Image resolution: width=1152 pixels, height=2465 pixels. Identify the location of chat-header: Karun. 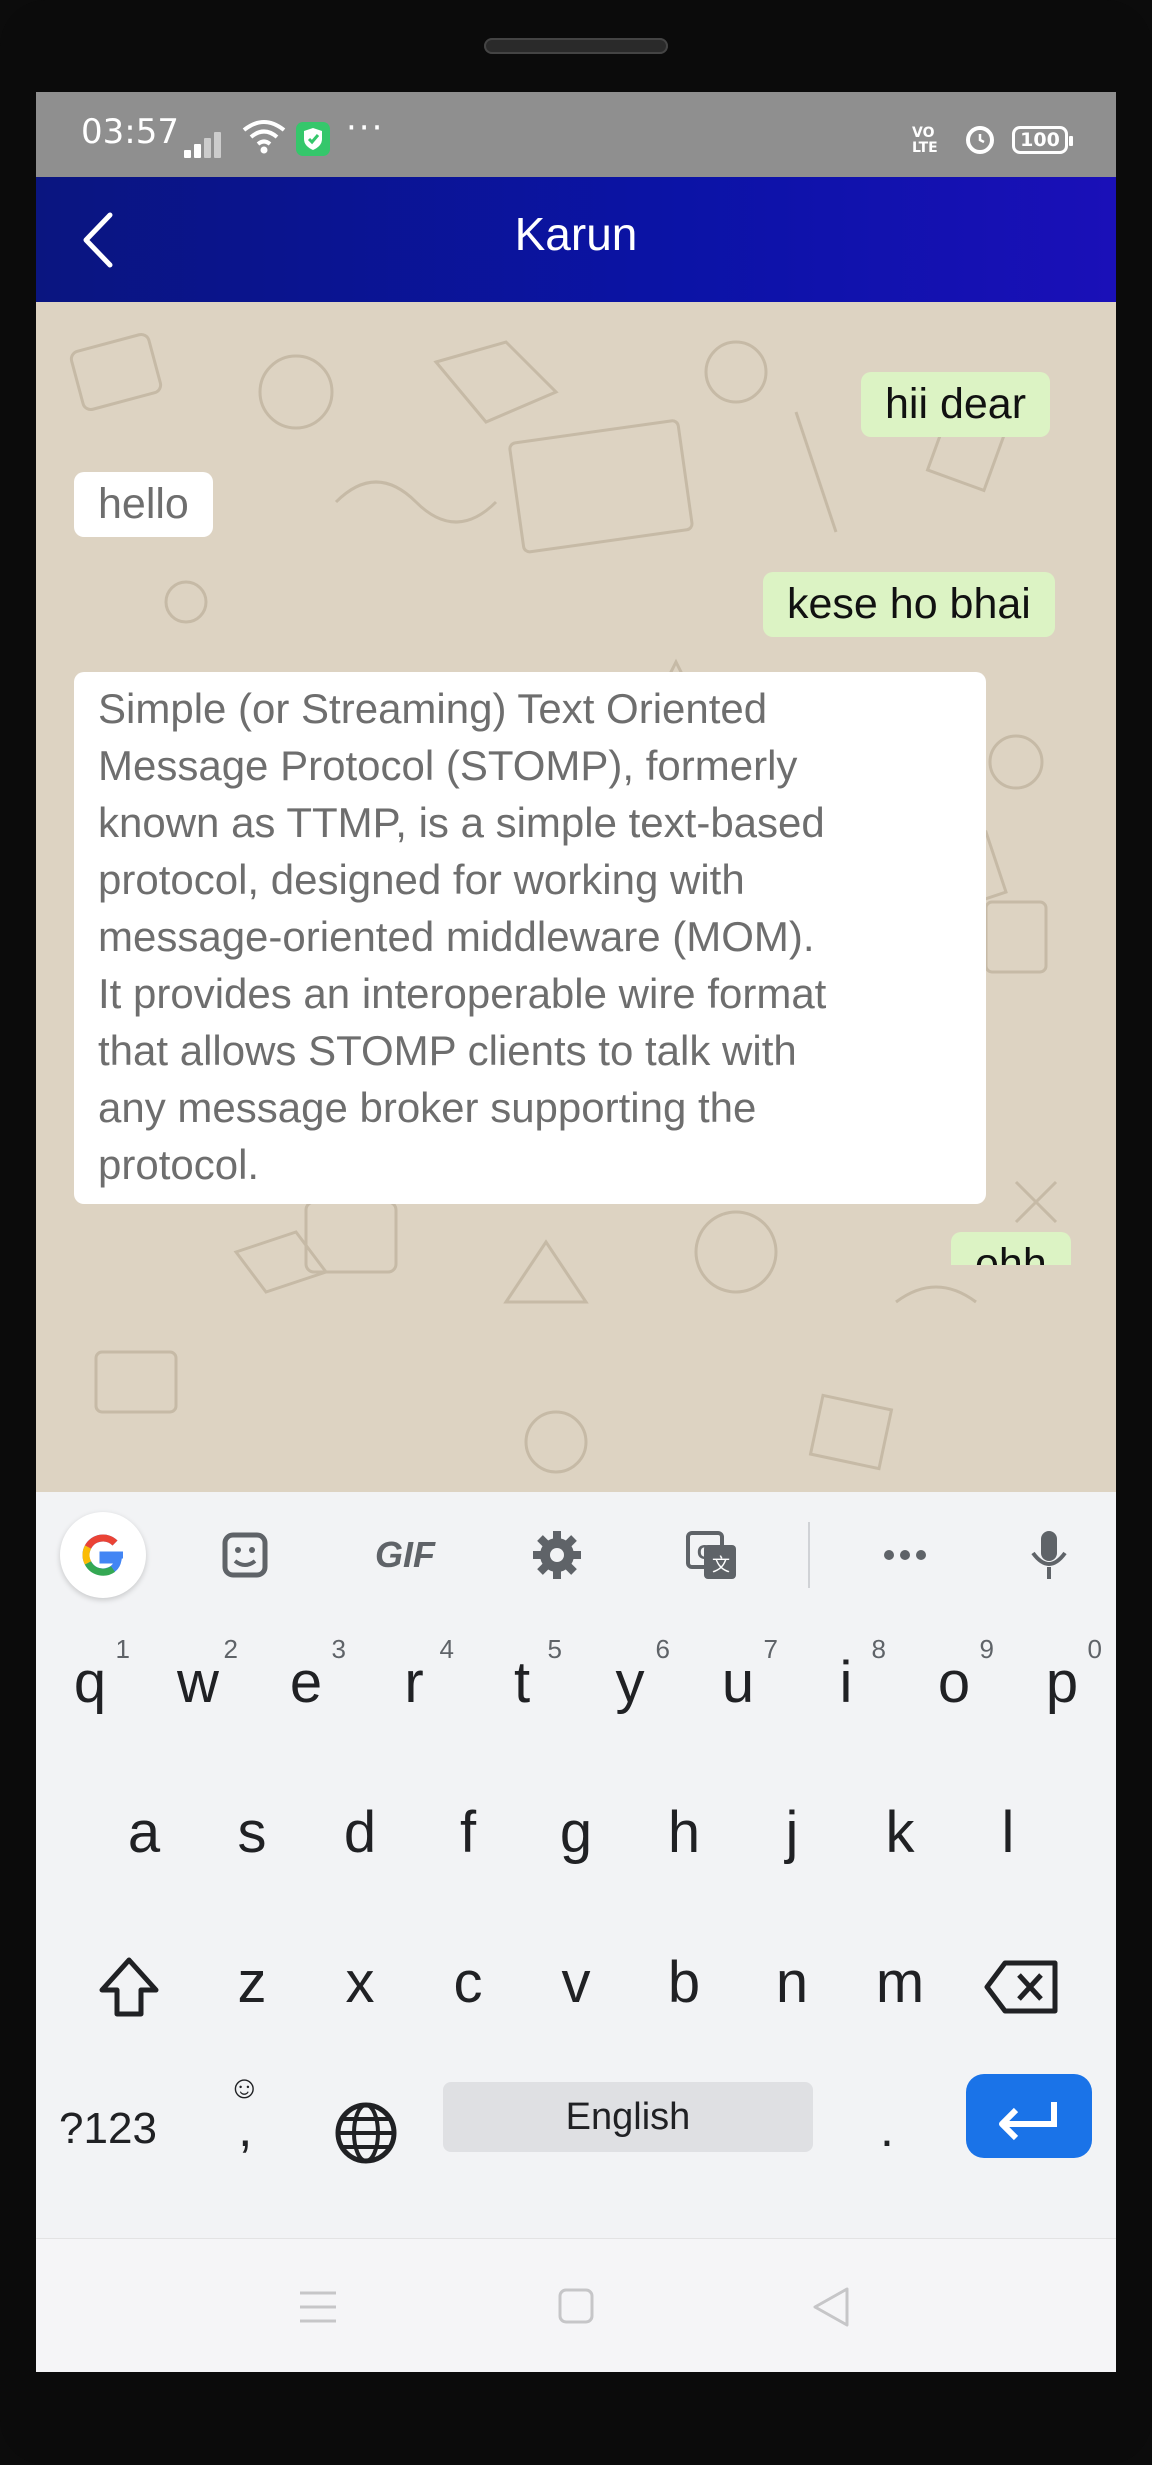
(576, 239).